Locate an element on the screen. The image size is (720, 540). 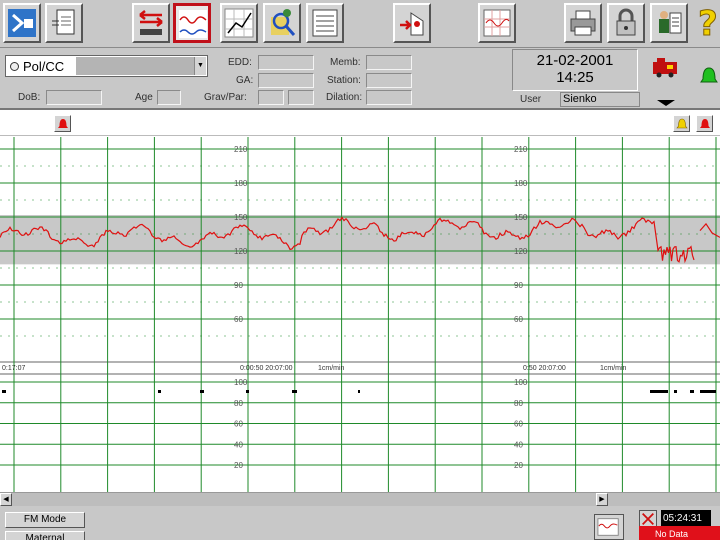
ga-field is located at coordinates (286, 80).